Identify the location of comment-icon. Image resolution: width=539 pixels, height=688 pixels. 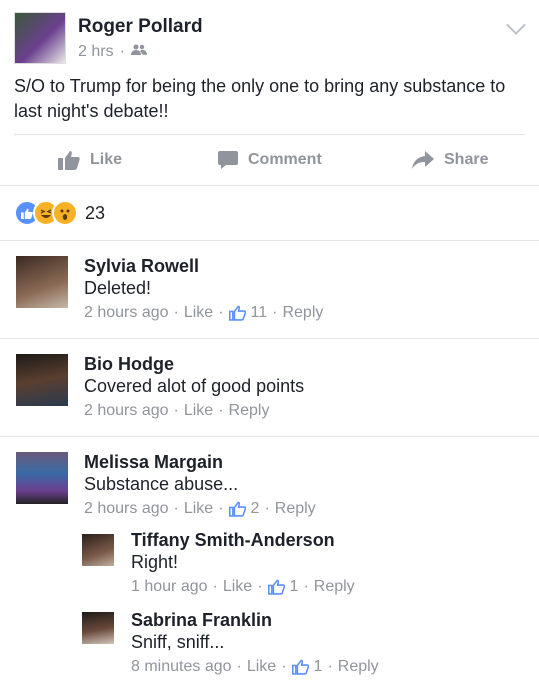
(228, 160).